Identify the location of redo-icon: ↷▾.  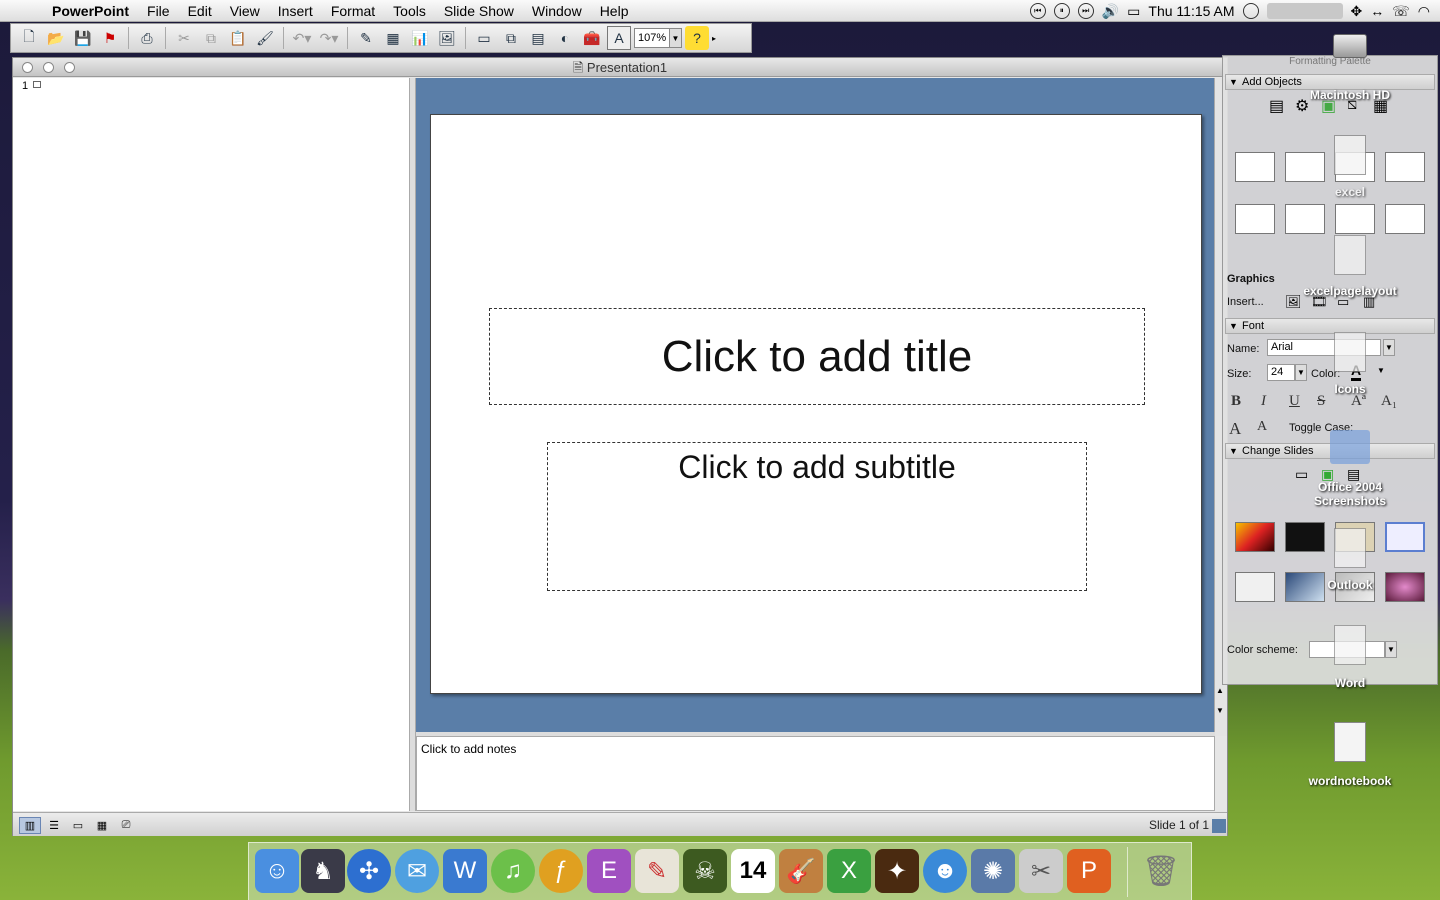
(329, 38).